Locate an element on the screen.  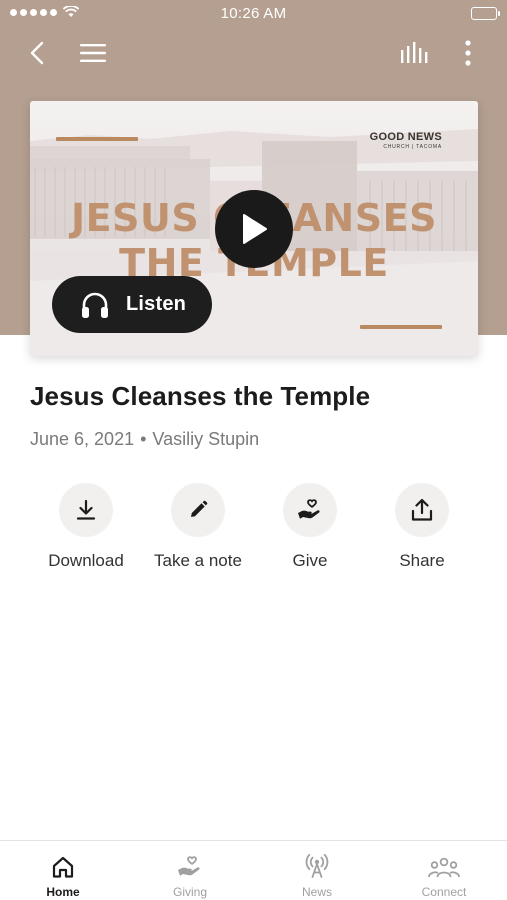
equalizer-icon is located at coordinates (414, 52).